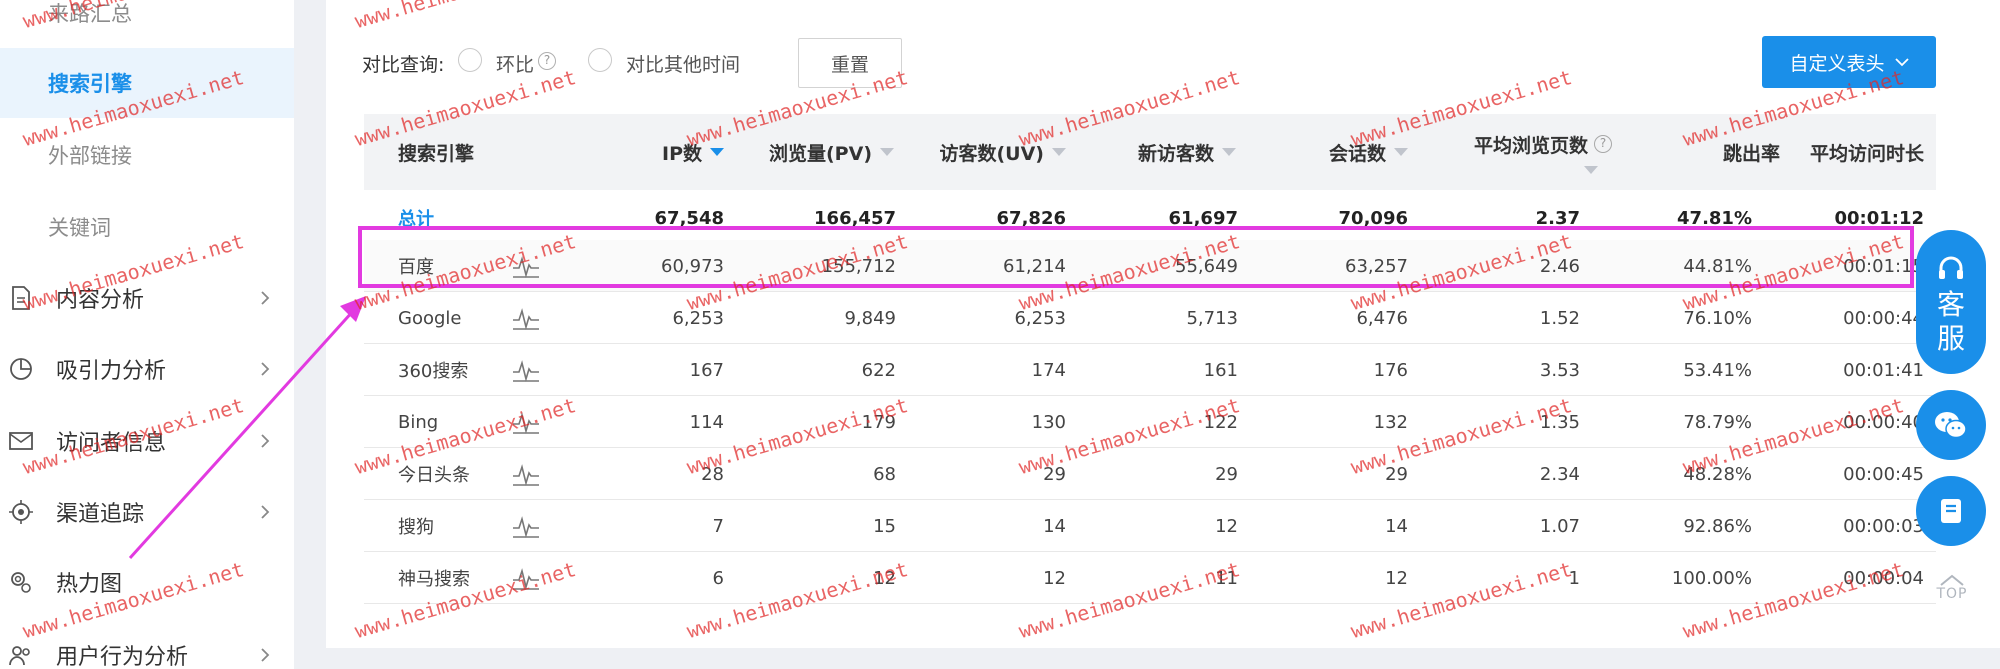 This screenshot has width=2000, height=669. What do you see at coordinates (1837, 63) in the screenshot?
I see `custom-header-label: 自定义表头` at bounding box center [1837, 63].